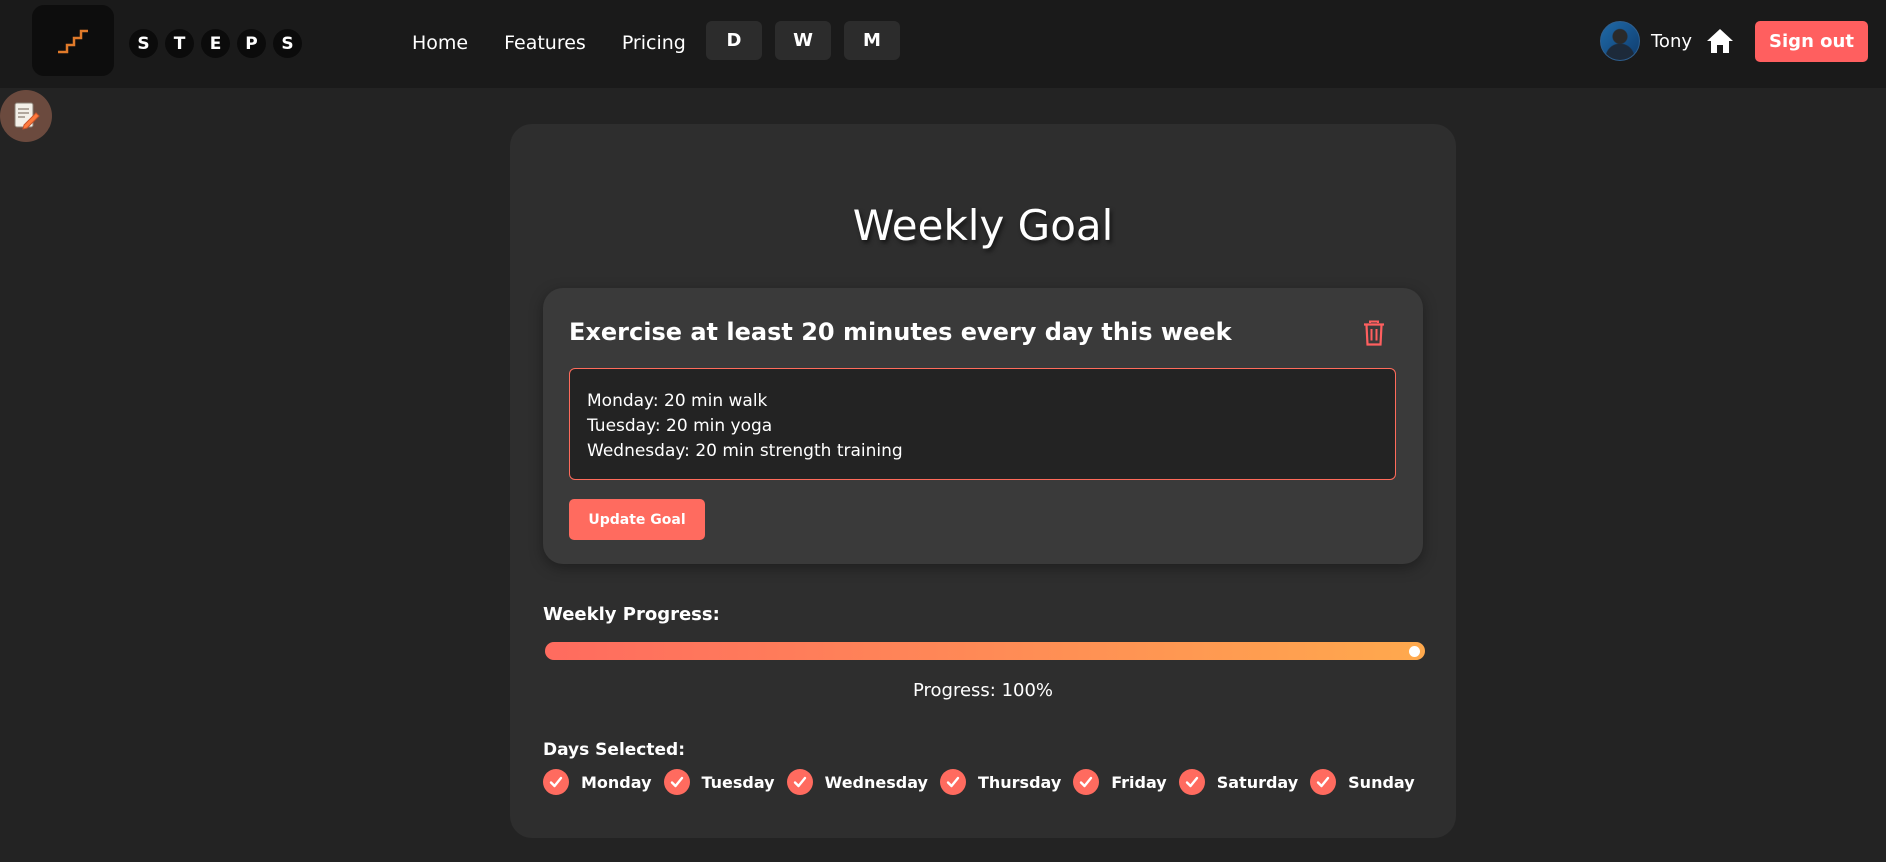  I want to click on day-name: Thursday, so click(1019, 782).